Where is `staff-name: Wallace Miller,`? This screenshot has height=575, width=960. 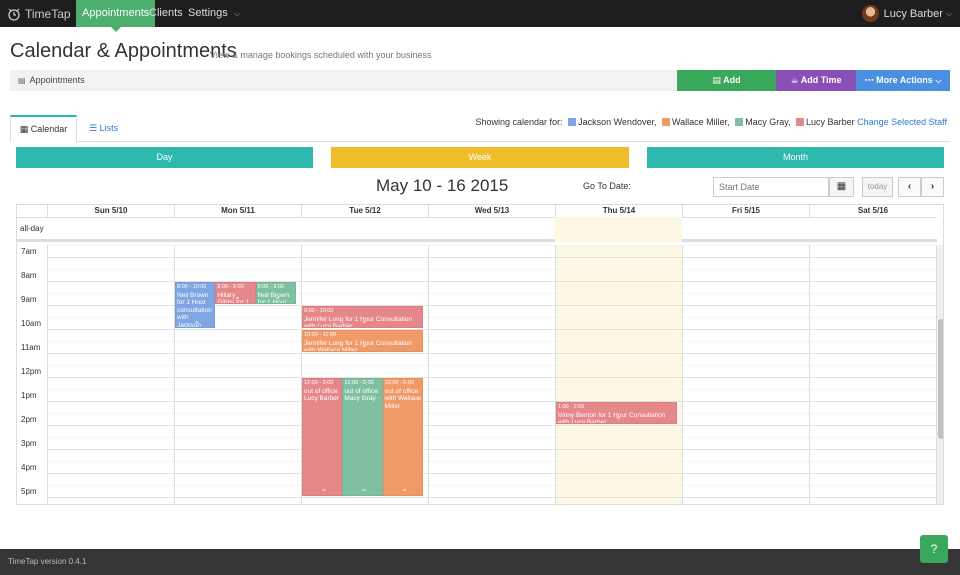
staff-name: Wallace Miller, is located at coordinates (700, 122).